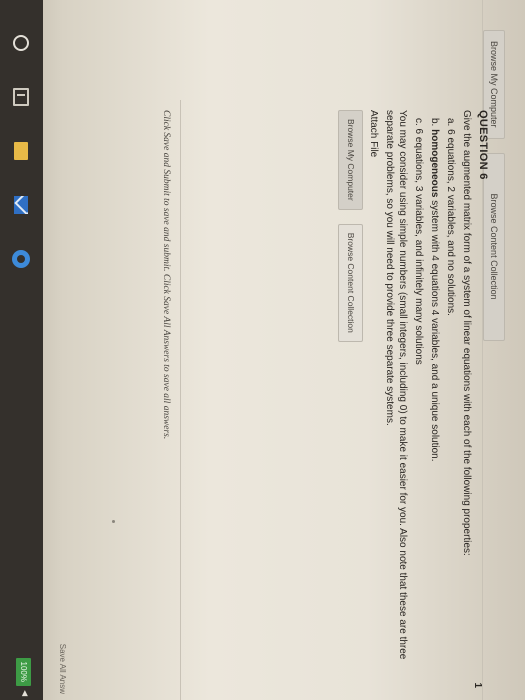  Describe the element at coordinates (350, 160) in the screenshot. I see `attach-browse-my-computer-button: Browse My Computer` at that location.